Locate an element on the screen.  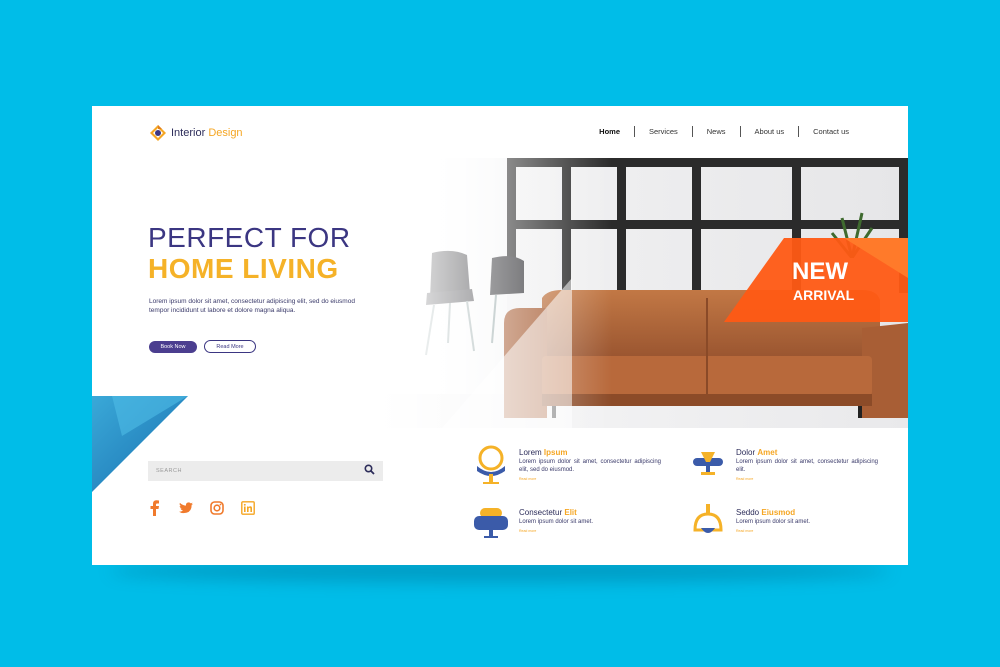
nav-contact: Contact us is located at coordinates (830, 131).